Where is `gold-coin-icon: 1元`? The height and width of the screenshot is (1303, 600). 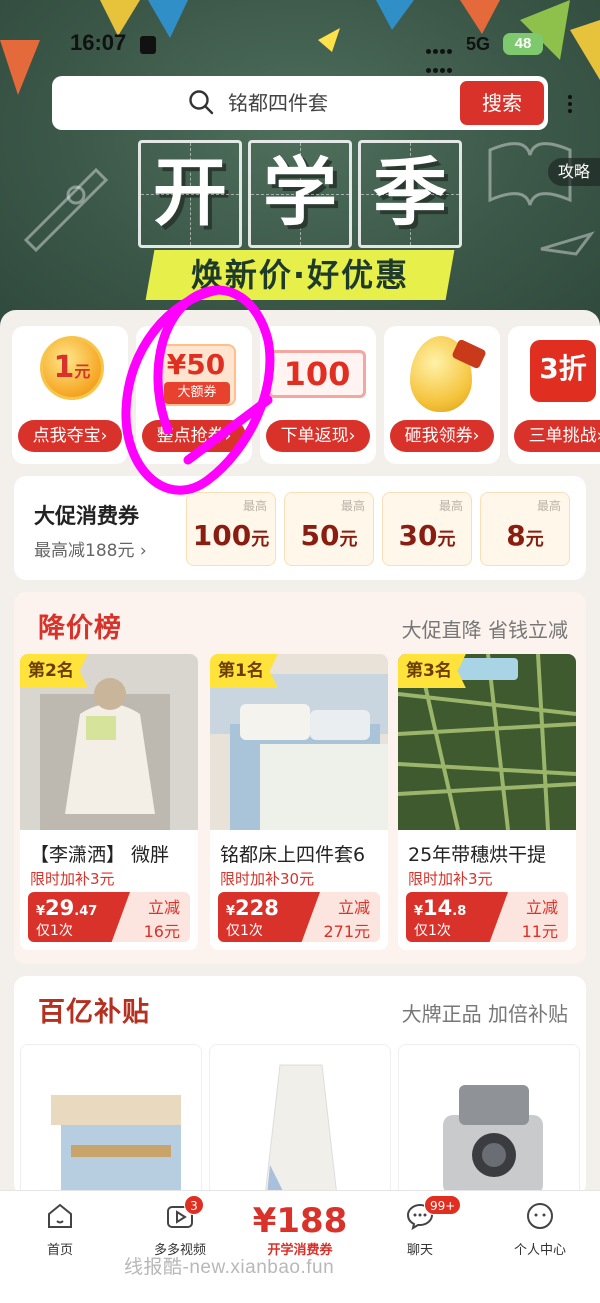
gold-coin-icon: 1元 is located at coordinates (70, 375).